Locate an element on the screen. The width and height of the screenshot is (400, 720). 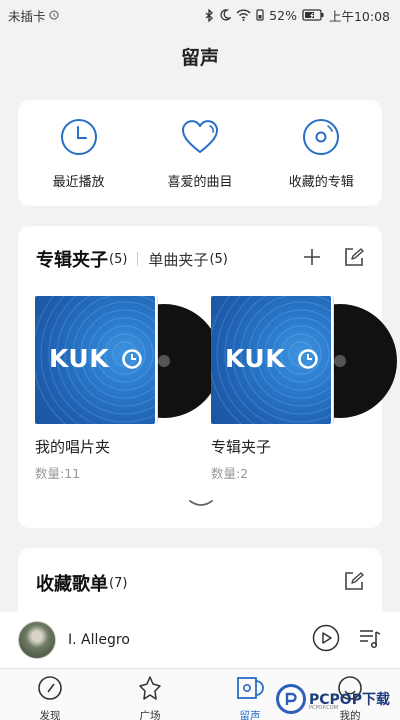
watermark: PCPOP下载 PCPOP.COM is located at coordinates (333, 699).